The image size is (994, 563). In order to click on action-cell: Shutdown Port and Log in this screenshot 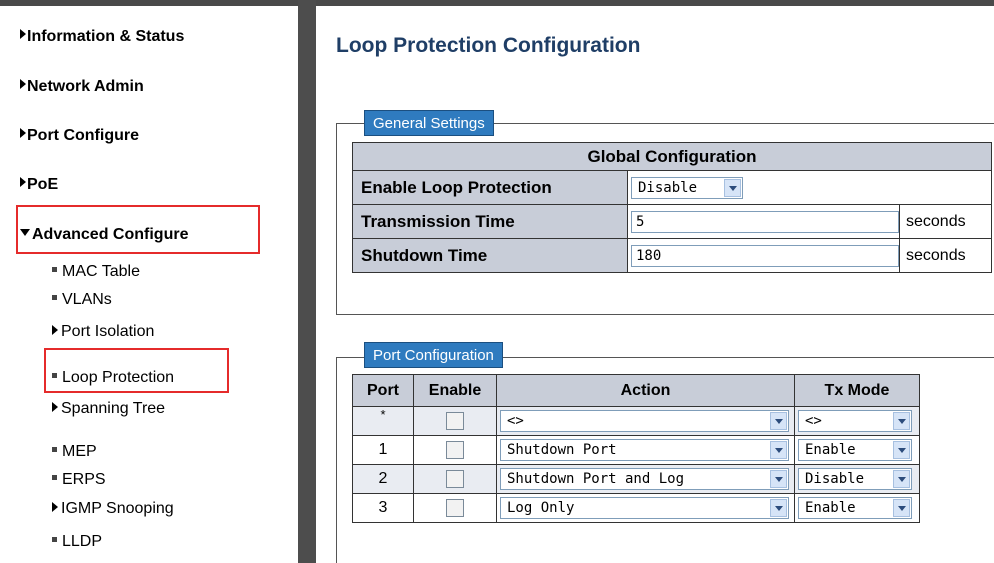, I will do `click(645, 479)`.